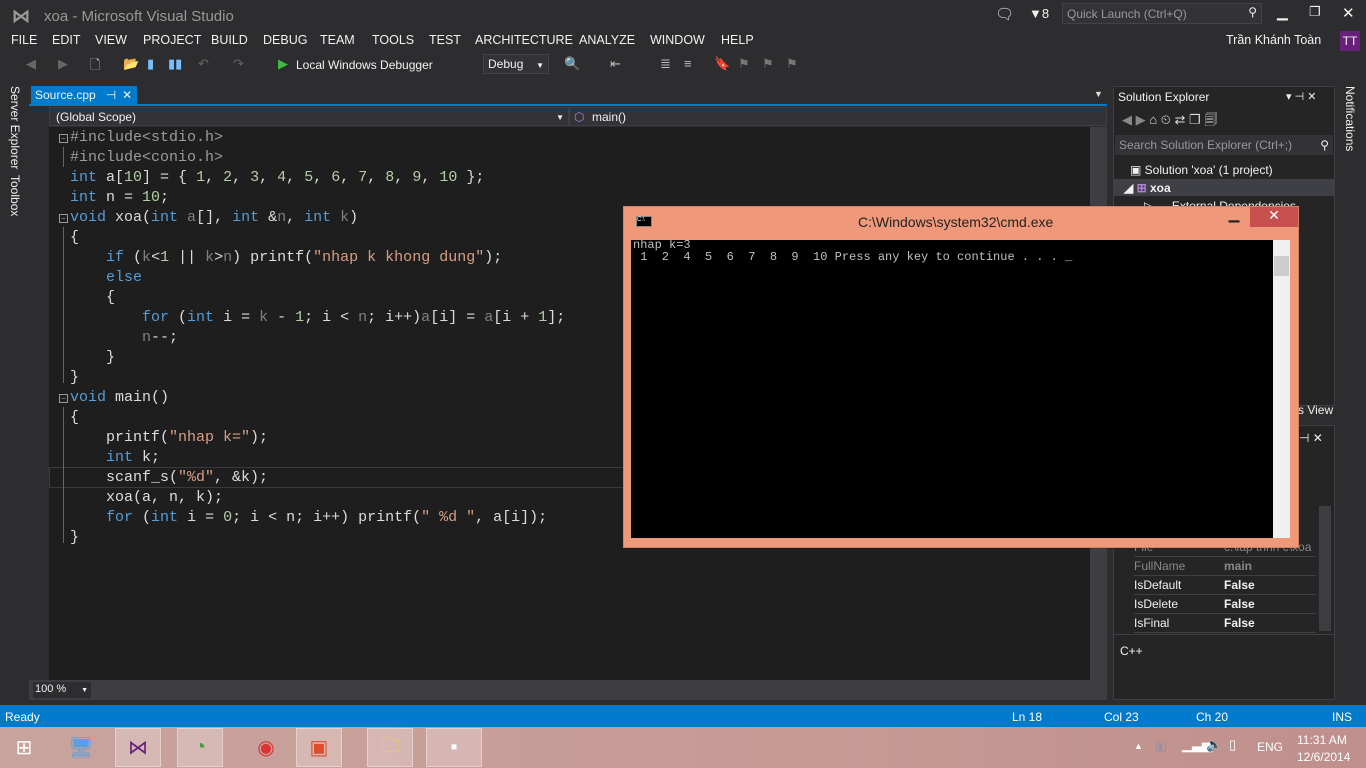 This screenshot has height=768, width=1366. What do you see at coordinates (283, 64) in the screenshot?
I see `start-debugging-icon: ▶` at bounding box center [283, 64].